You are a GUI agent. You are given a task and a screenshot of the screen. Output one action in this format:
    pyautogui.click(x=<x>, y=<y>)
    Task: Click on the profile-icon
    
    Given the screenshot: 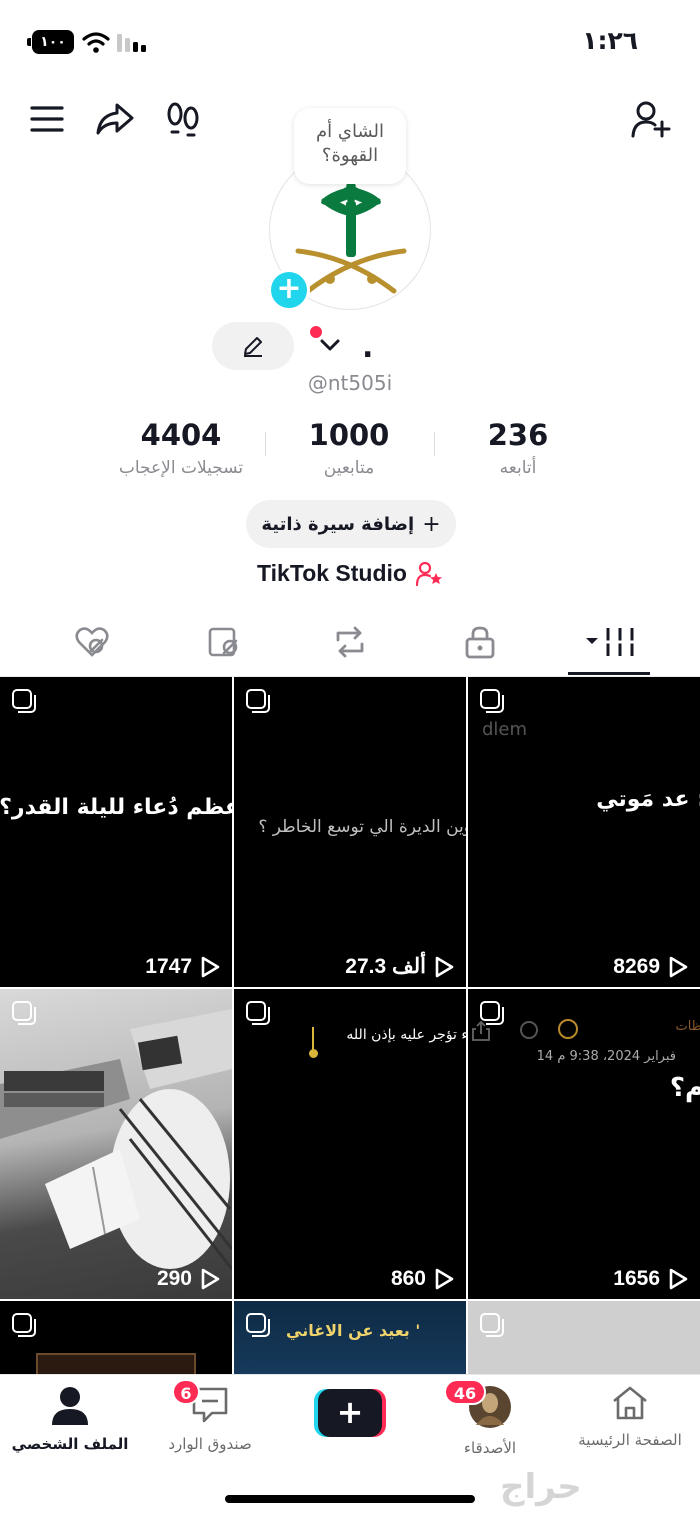 What is the action you would take?
    pyautogui.click(x=70, y=1406)
    